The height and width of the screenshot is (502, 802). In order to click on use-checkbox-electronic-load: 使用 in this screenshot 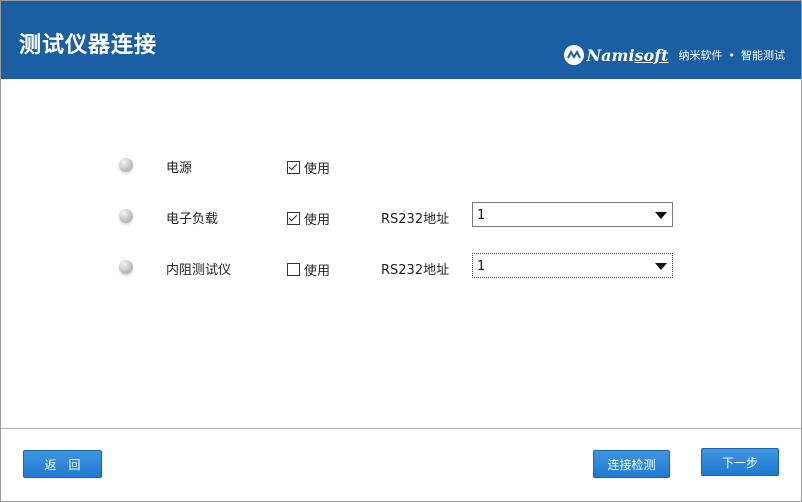, I will do `click(308, 218)`.